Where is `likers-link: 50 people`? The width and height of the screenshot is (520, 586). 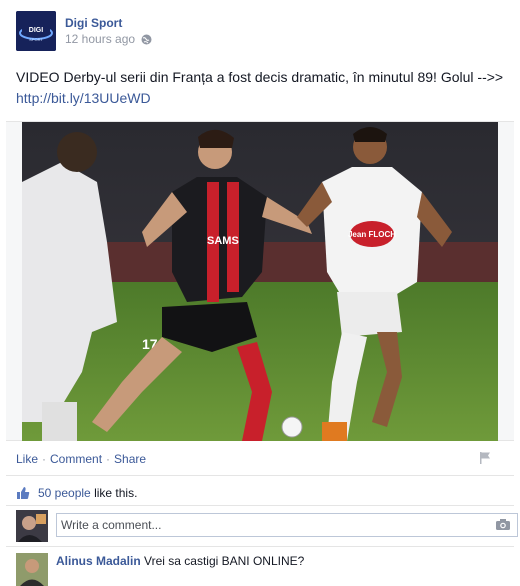
likers-link: 50 people is located at coordinates (64, 493).